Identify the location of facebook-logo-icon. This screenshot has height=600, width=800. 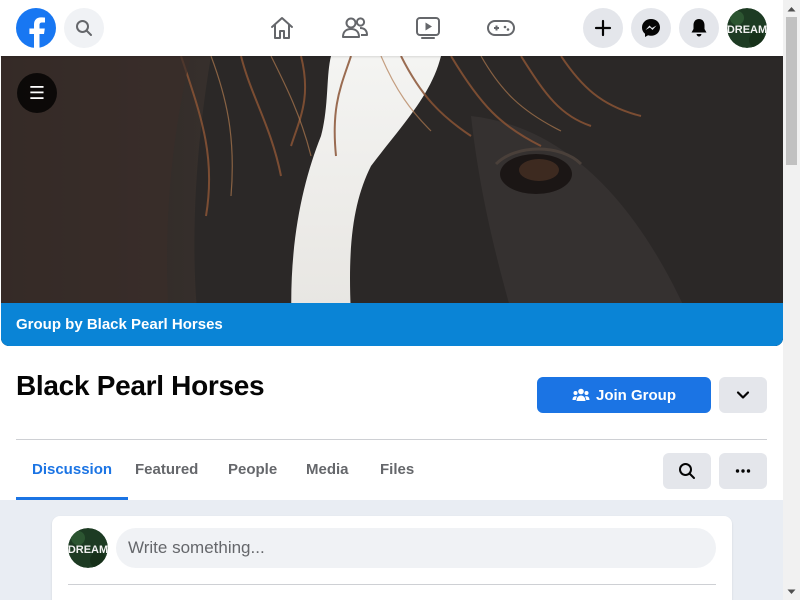
(36, 28).